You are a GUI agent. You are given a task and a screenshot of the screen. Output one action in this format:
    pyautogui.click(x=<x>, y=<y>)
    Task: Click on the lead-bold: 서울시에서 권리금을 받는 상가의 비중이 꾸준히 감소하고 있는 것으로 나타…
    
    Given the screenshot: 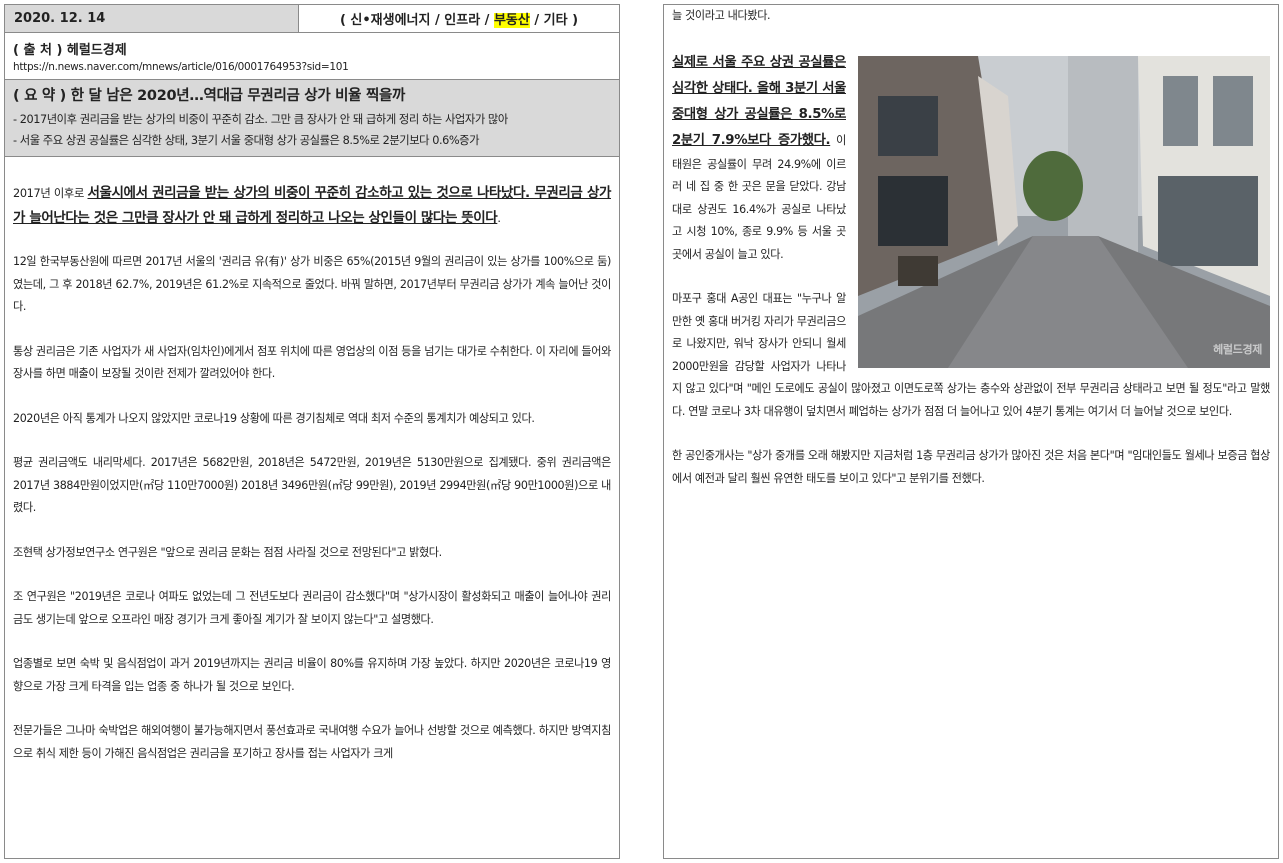 What is the action you would take?
    pyautogui.click(x=312, y=205)
    